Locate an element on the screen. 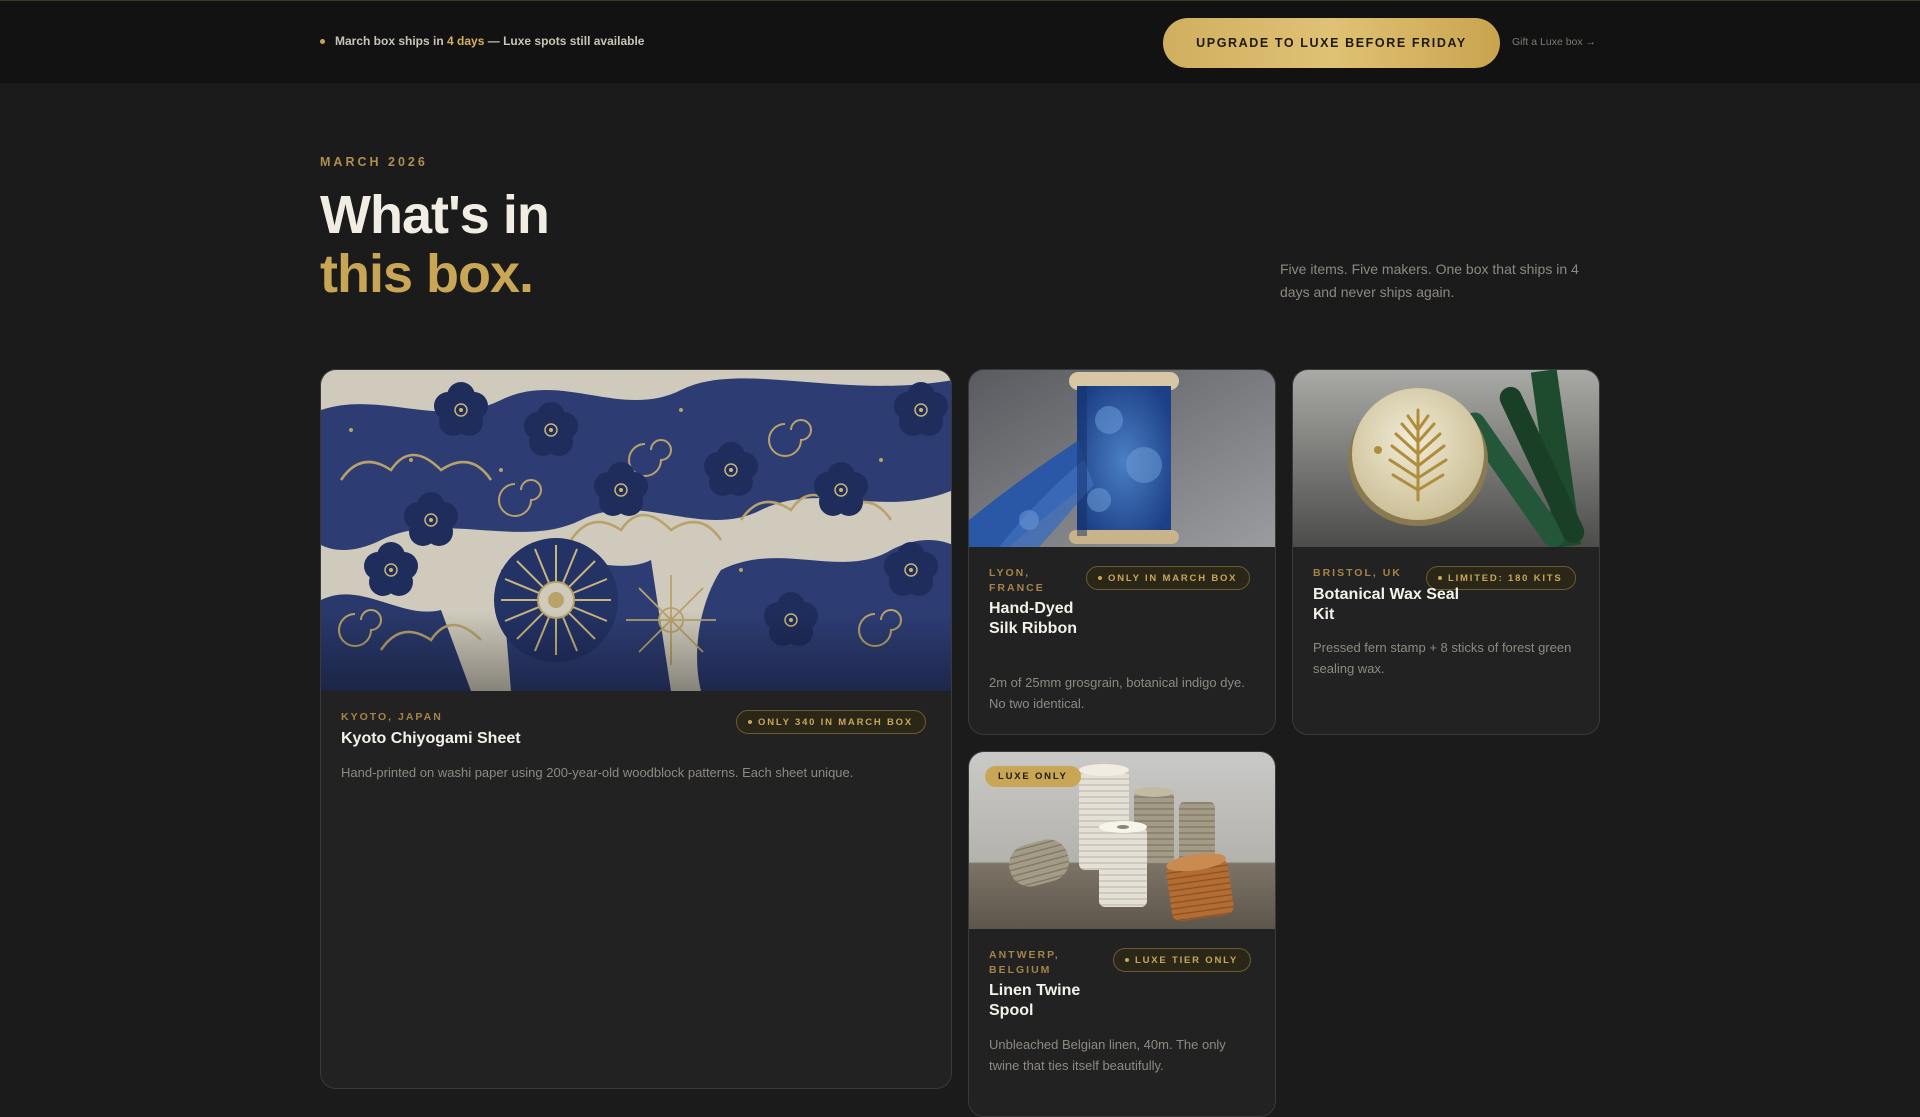 Image resolution: width=1920 pixels, height=1117 pixels. status-dot-icon is located at coordinates (322, 41).